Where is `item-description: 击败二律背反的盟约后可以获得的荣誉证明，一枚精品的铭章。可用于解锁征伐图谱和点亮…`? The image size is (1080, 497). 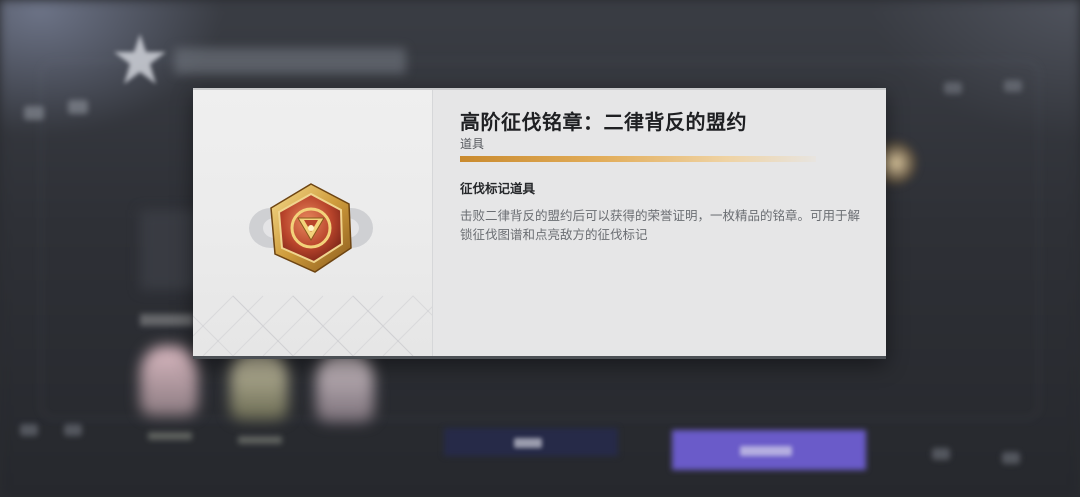
item-description: 击败二律背反的盟约后可以获得的荣誉证明，一枚精品的铭章。可用于解锁征伐图谱和点亮… is located at coordinates (660, 225).